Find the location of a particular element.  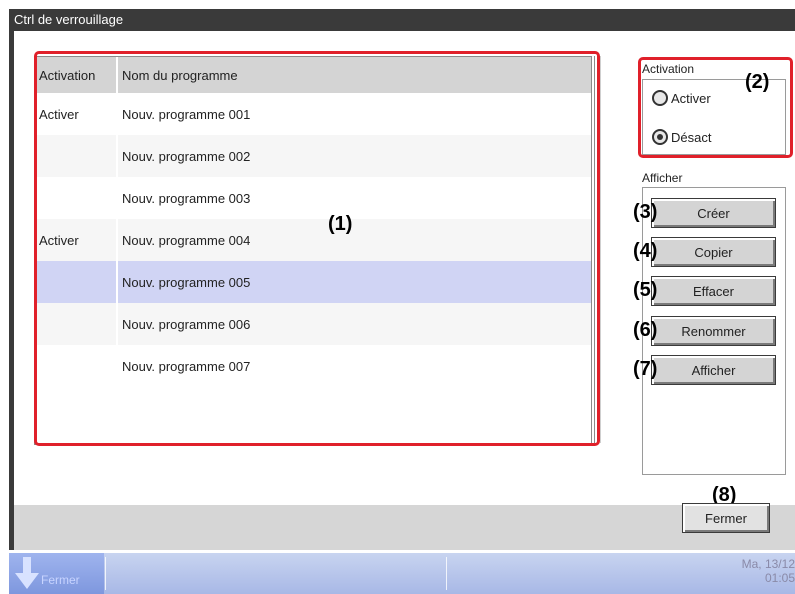

taskbar-clock: Ma, 13/12 01:05 is located at coordinates (768, 571).